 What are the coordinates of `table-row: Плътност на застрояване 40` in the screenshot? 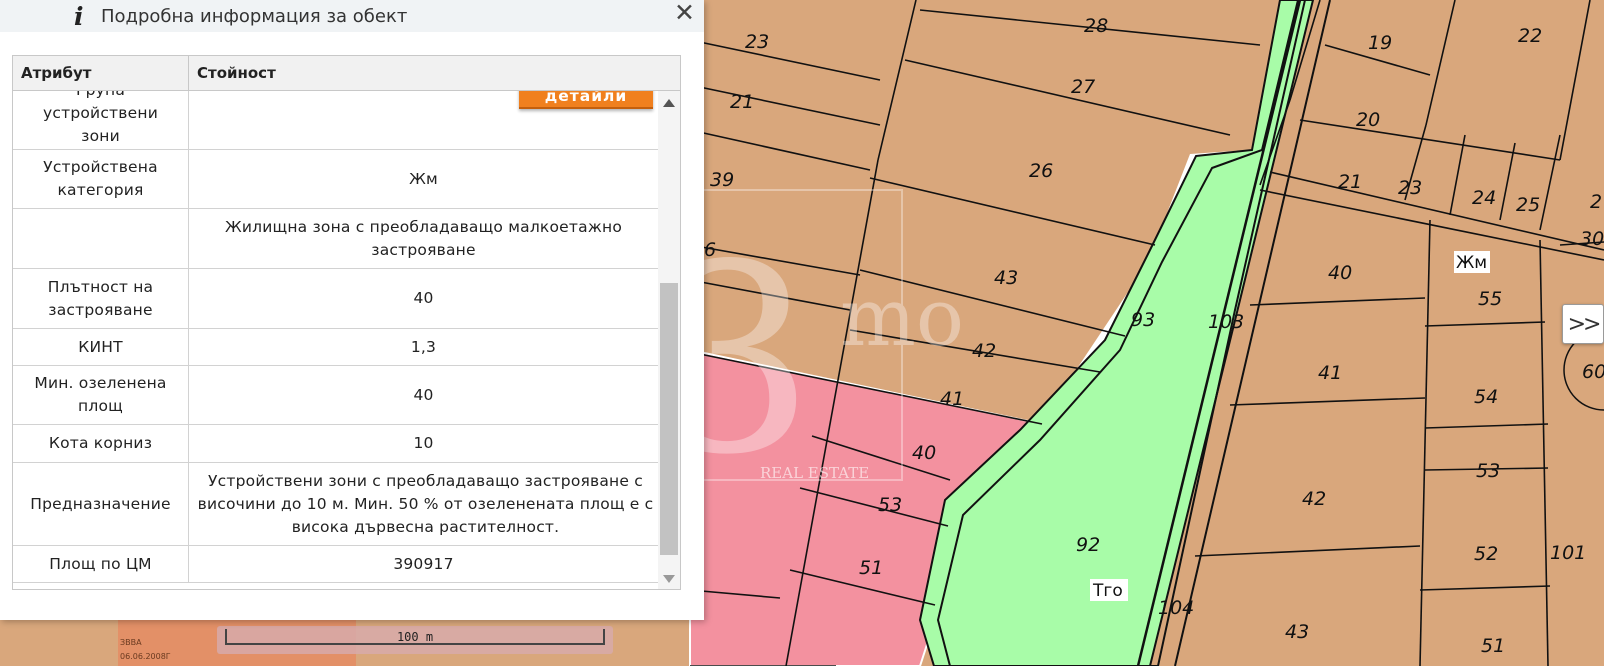 It's located at (335, 299).